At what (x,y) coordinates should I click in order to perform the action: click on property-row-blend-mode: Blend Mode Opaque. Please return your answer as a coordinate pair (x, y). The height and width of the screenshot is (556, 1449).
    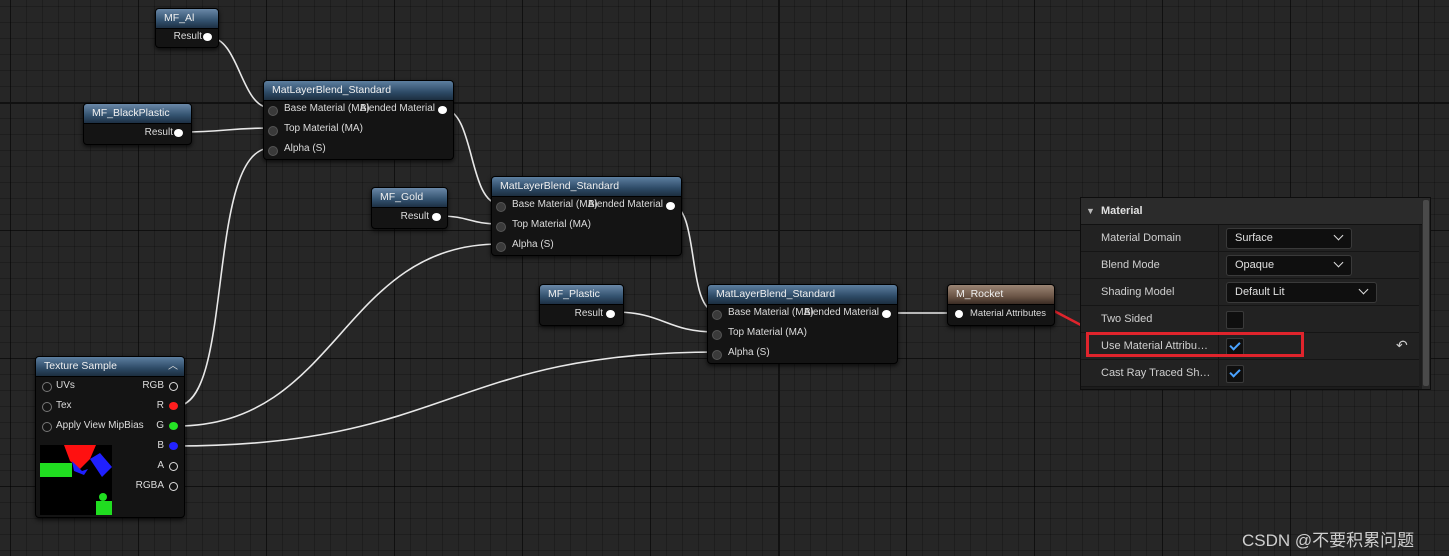
    Looking at the image, I should click on (1250, 265).